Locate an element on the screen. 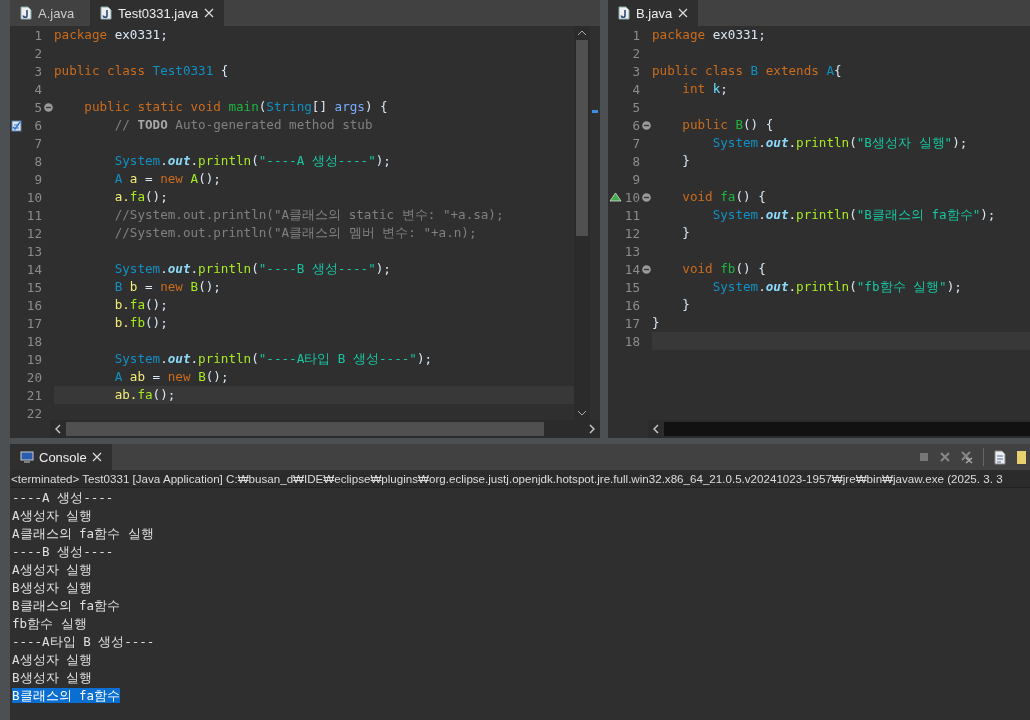 The width and height of the screenshot is (1030, 720). code-line: B b = new B(); is located at coordinates (167, 287).